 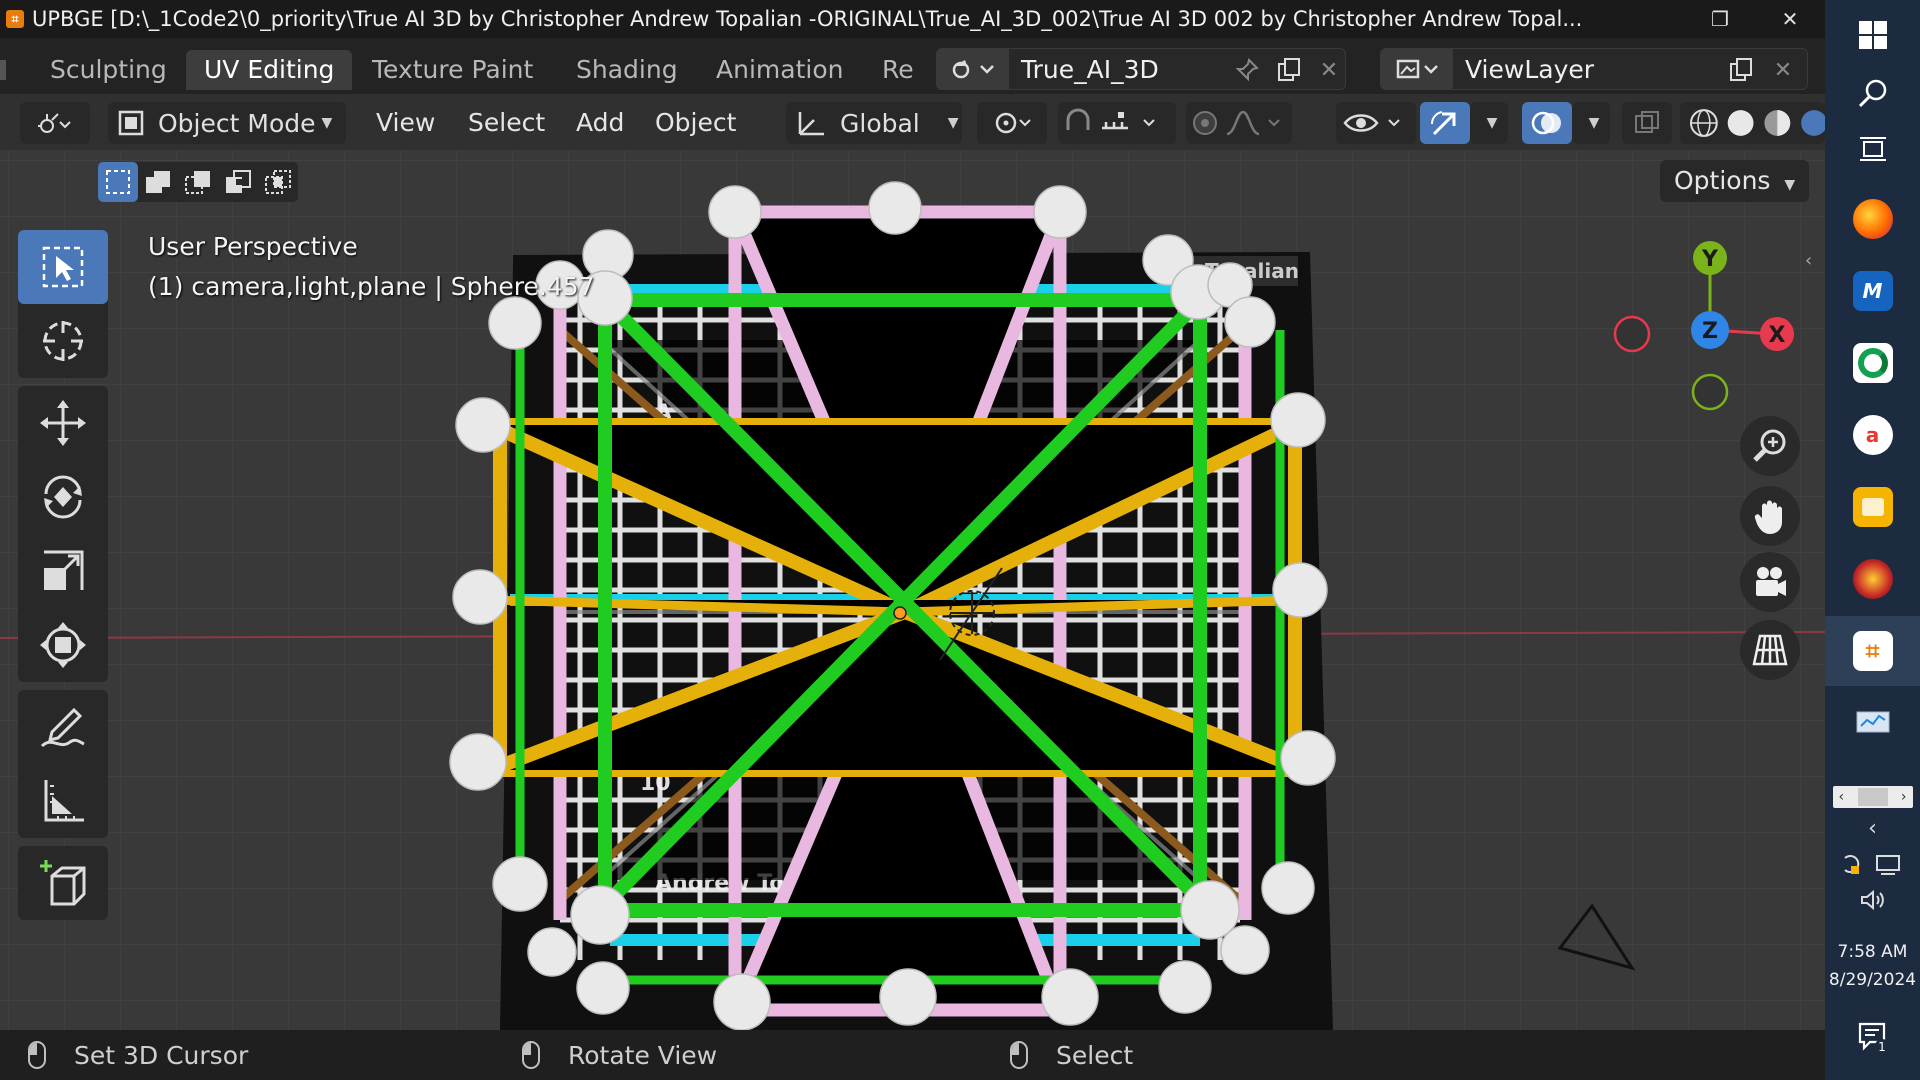 What do you see at coordinates (1600, 945) in the screenshot?
I see `camera-object-icon` at bounding box center [1600, 945].